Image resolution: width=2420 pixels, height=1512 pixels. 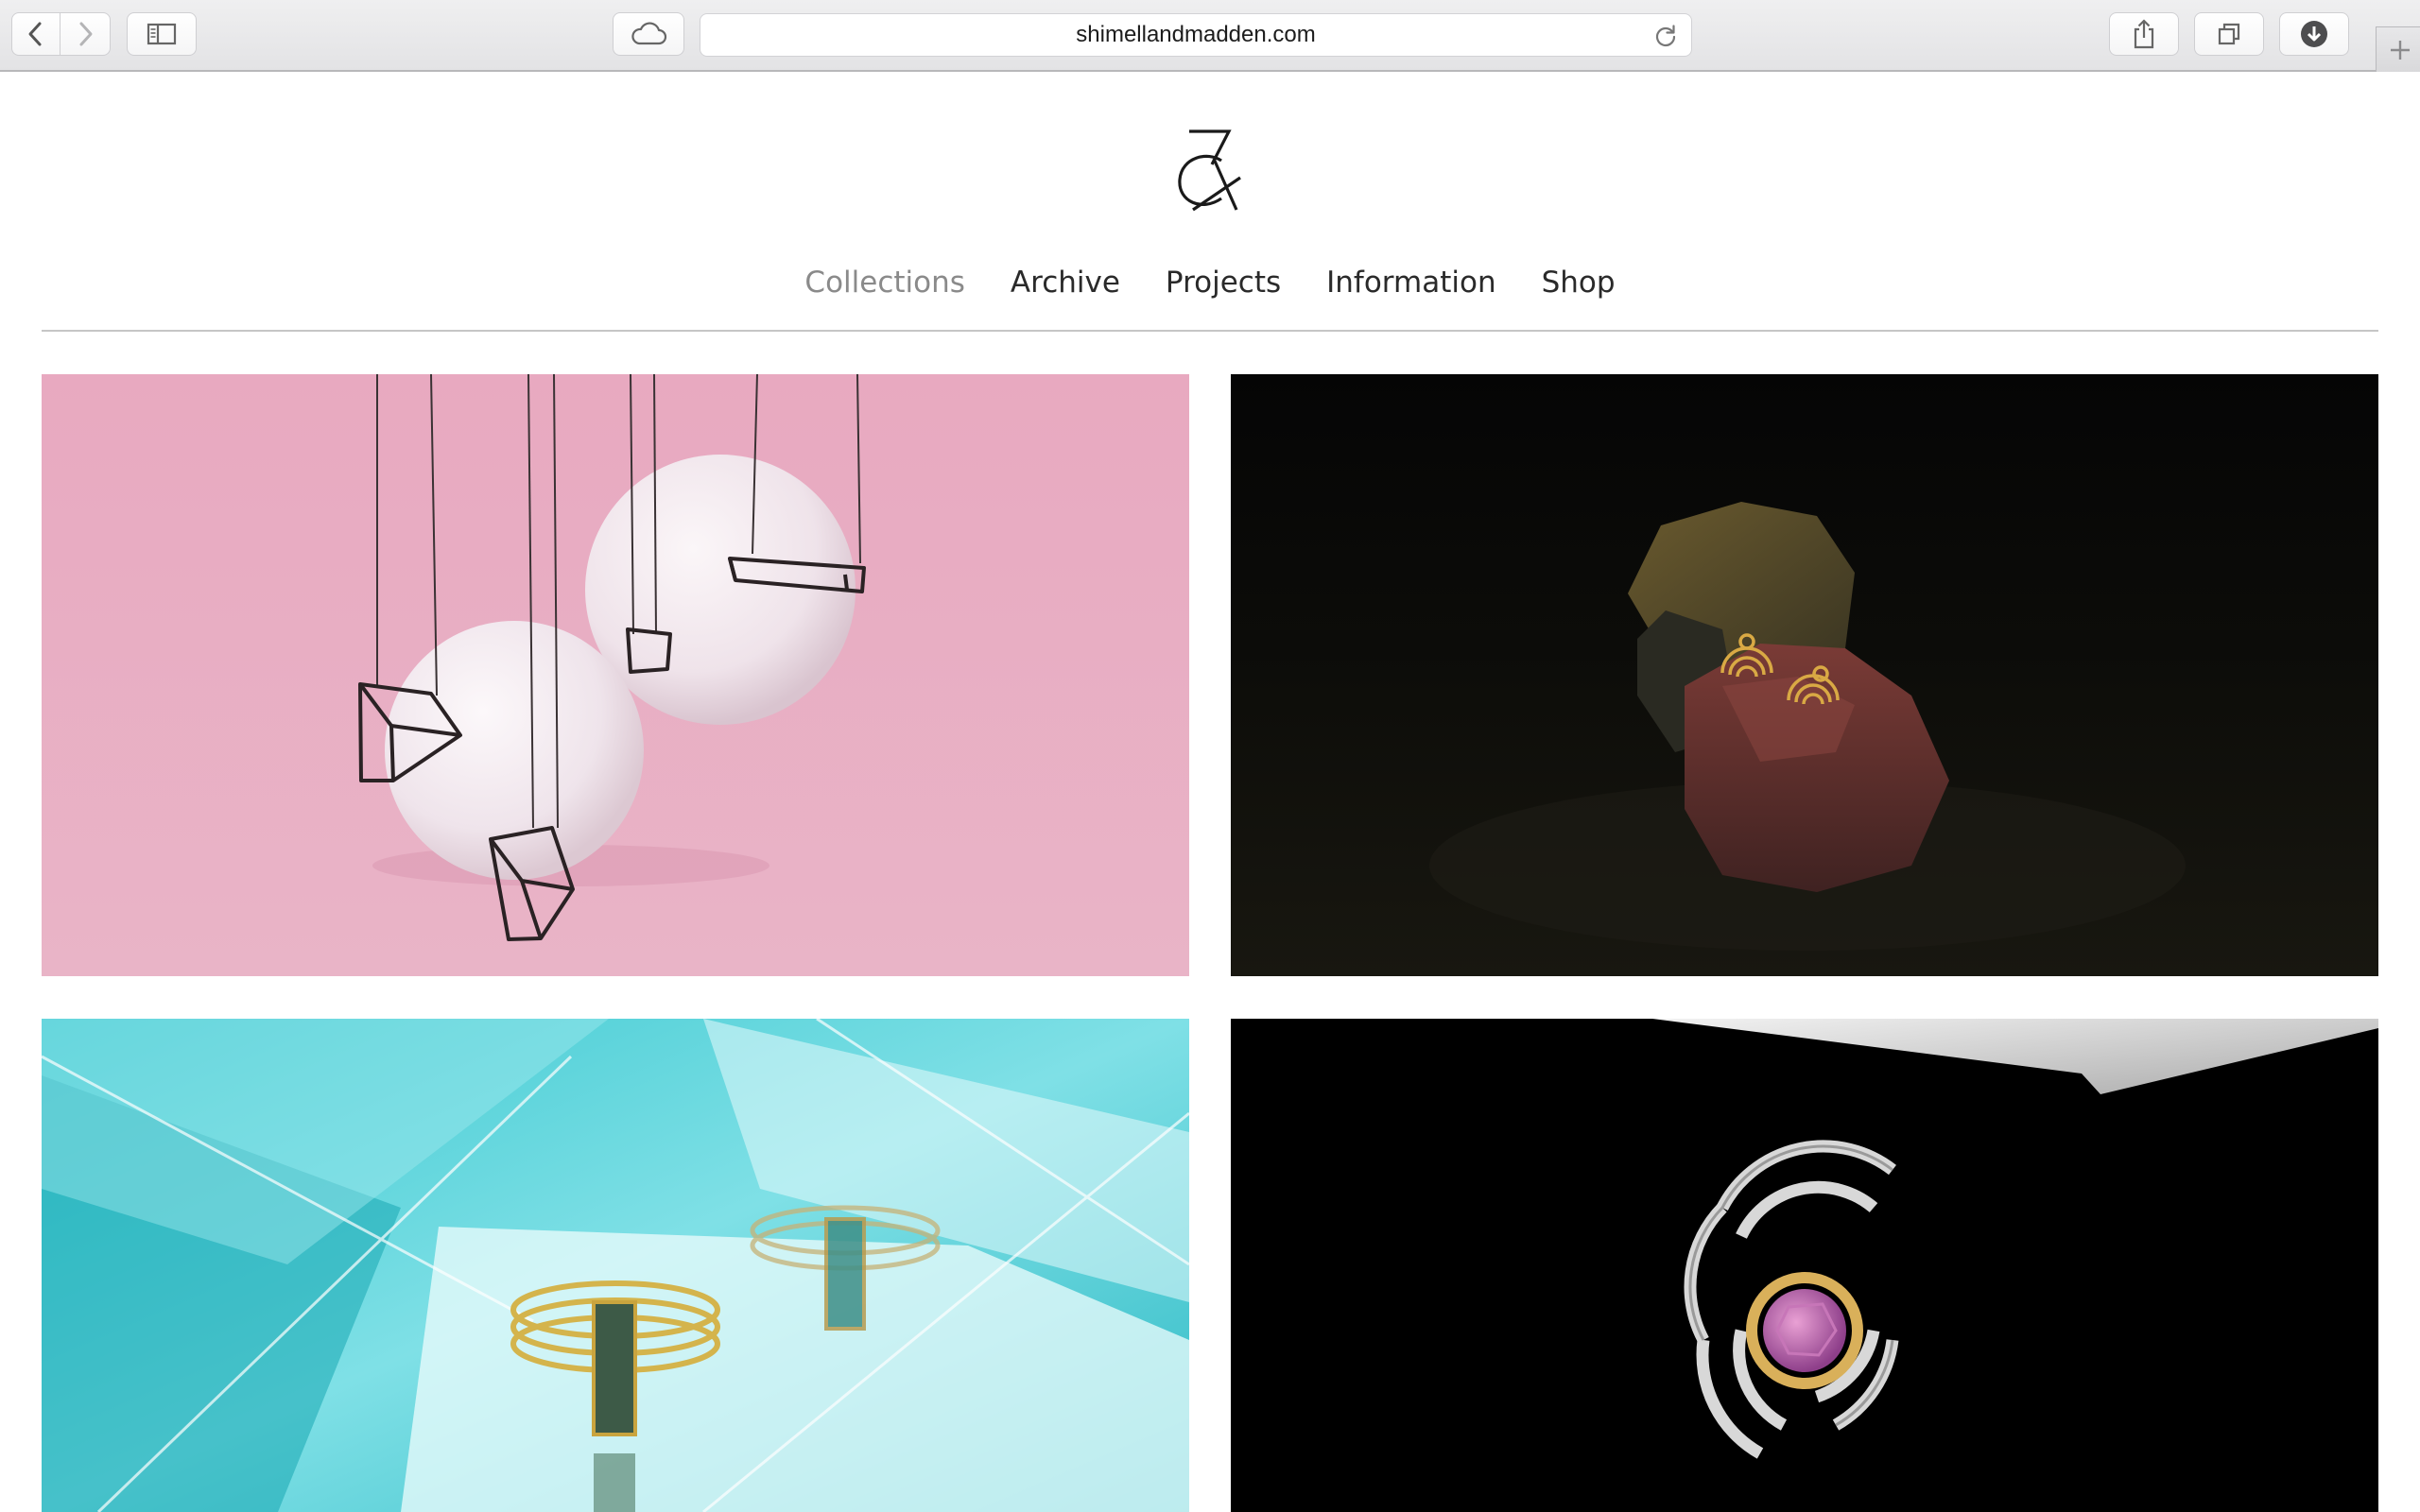 I want to click on tabs-icon, so click(x=2229, y=34).